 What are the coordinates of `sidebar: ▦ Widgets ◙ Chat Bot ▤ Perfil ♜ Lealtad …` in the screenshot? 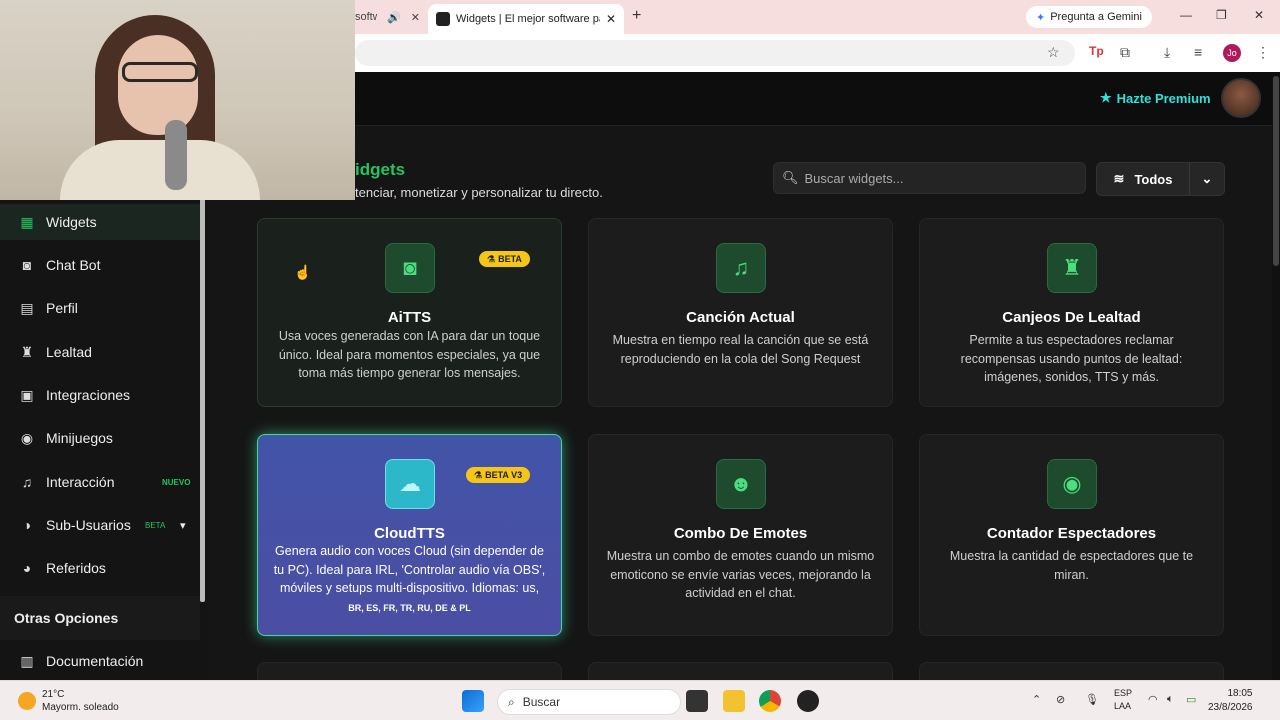 It's located at (104, 403).